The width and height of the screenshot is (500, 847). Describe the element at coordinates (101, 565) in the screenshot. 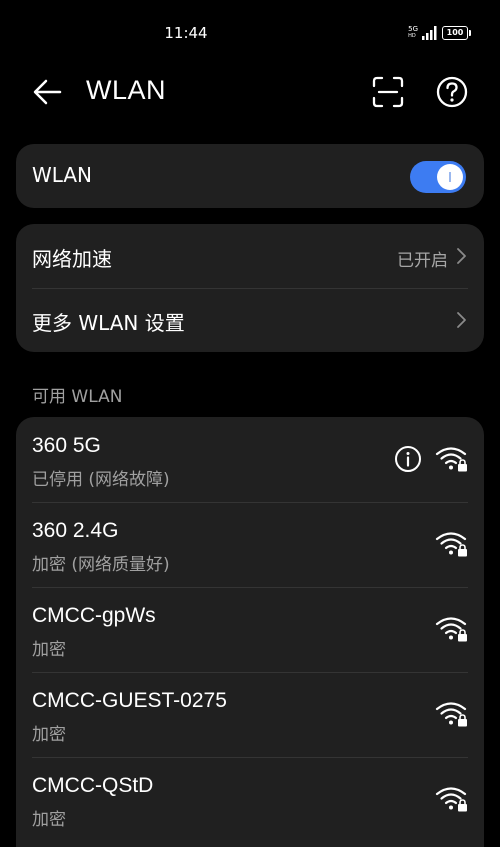

I see `network-status: 加密 (网络质量好)` at that location.